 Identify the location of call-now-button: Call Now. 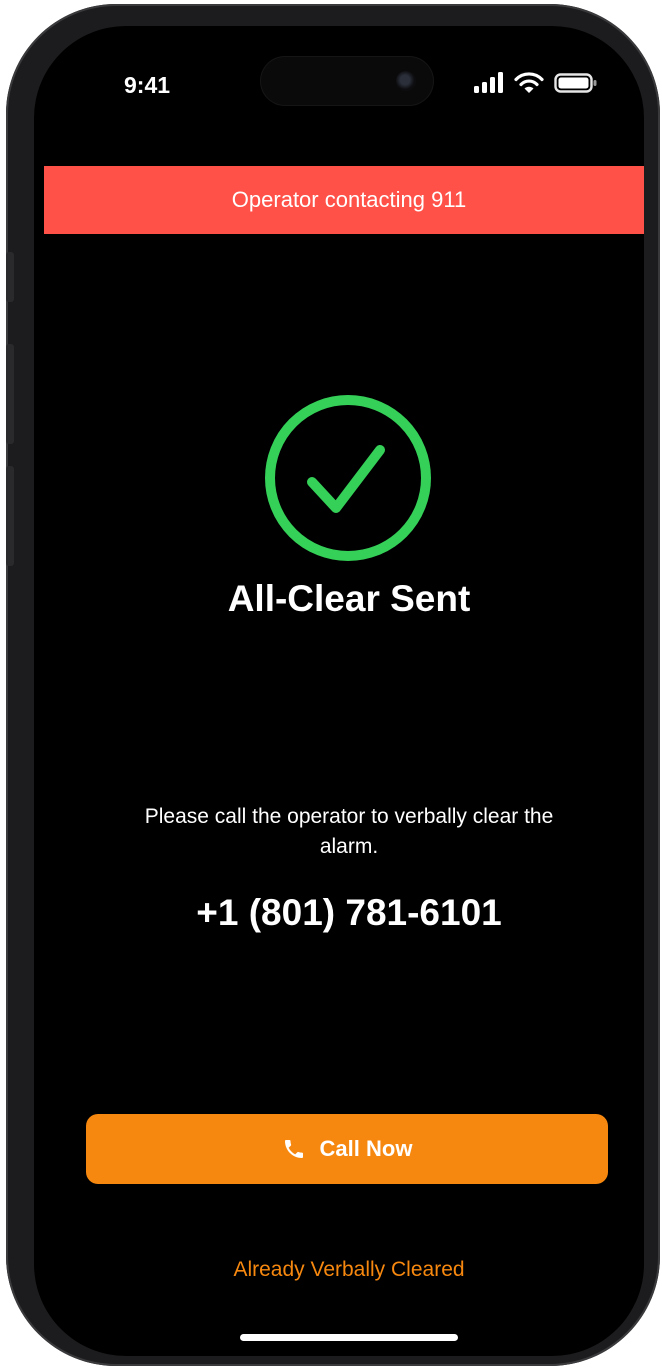
(347, 1149).